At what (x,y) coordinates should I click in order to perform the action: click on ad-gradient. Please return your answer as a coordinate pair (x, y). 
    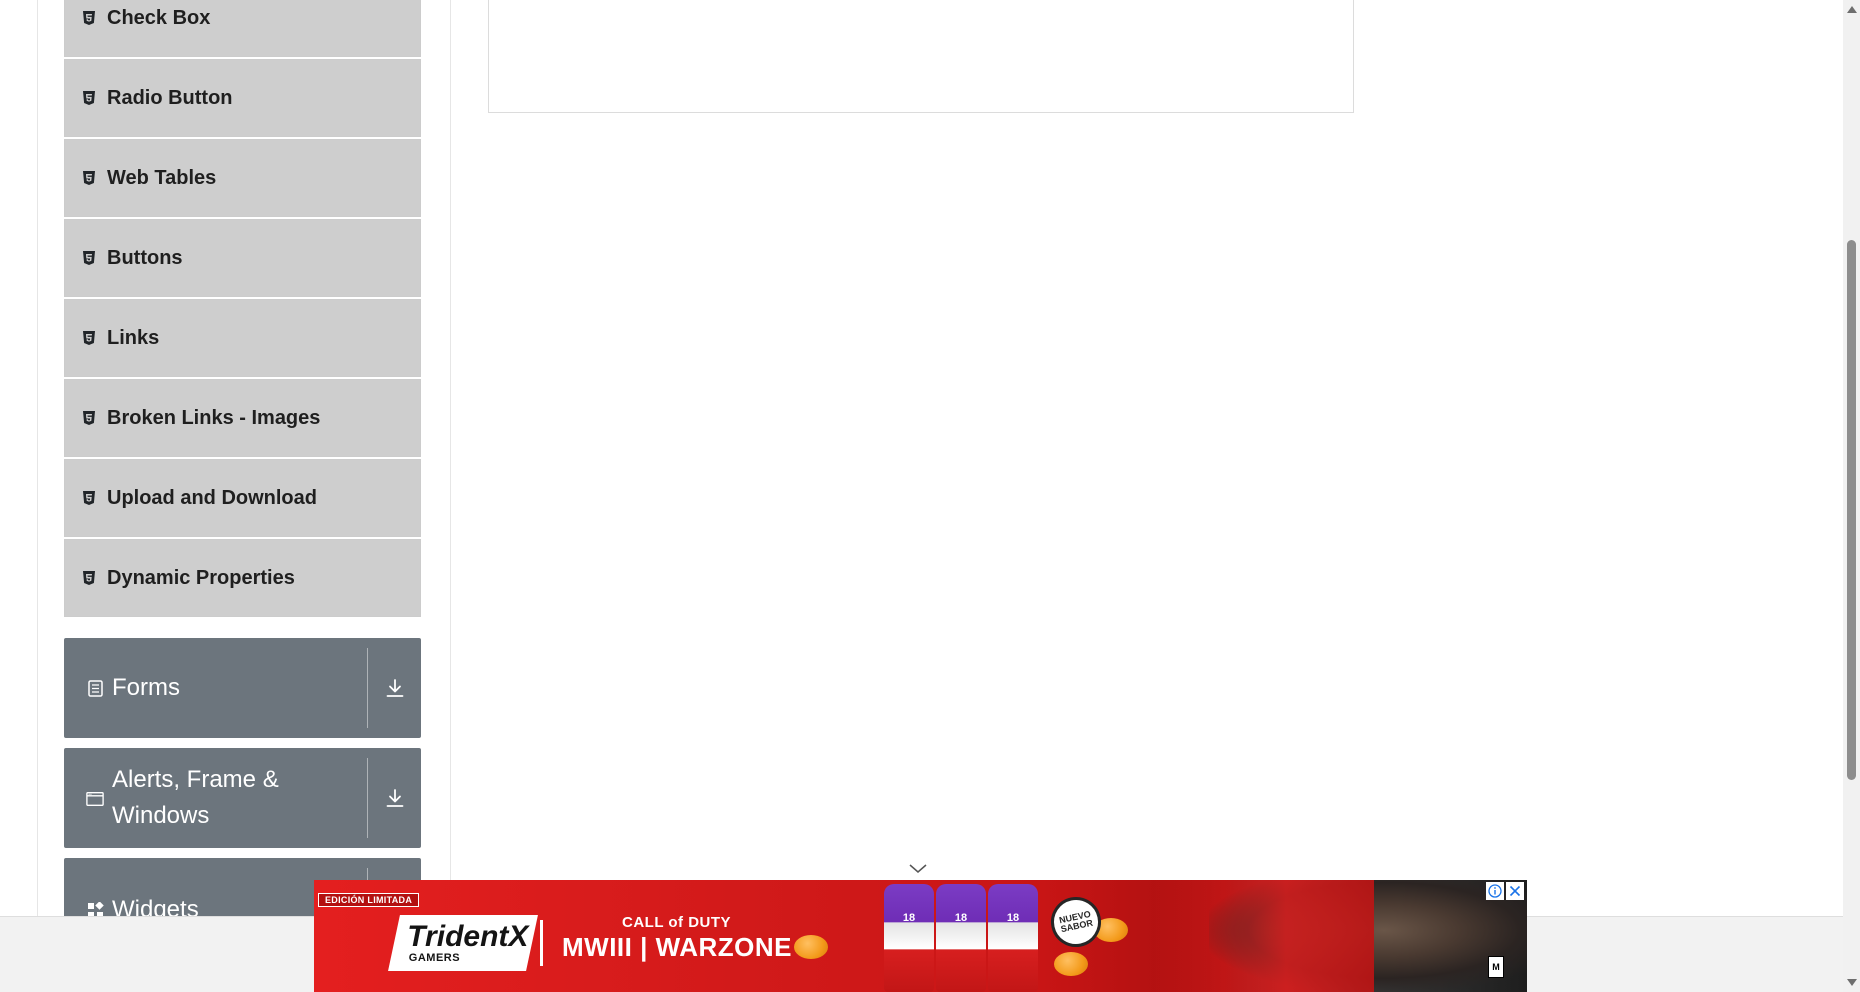
    Looking at the image, I should click on (1264, 936).